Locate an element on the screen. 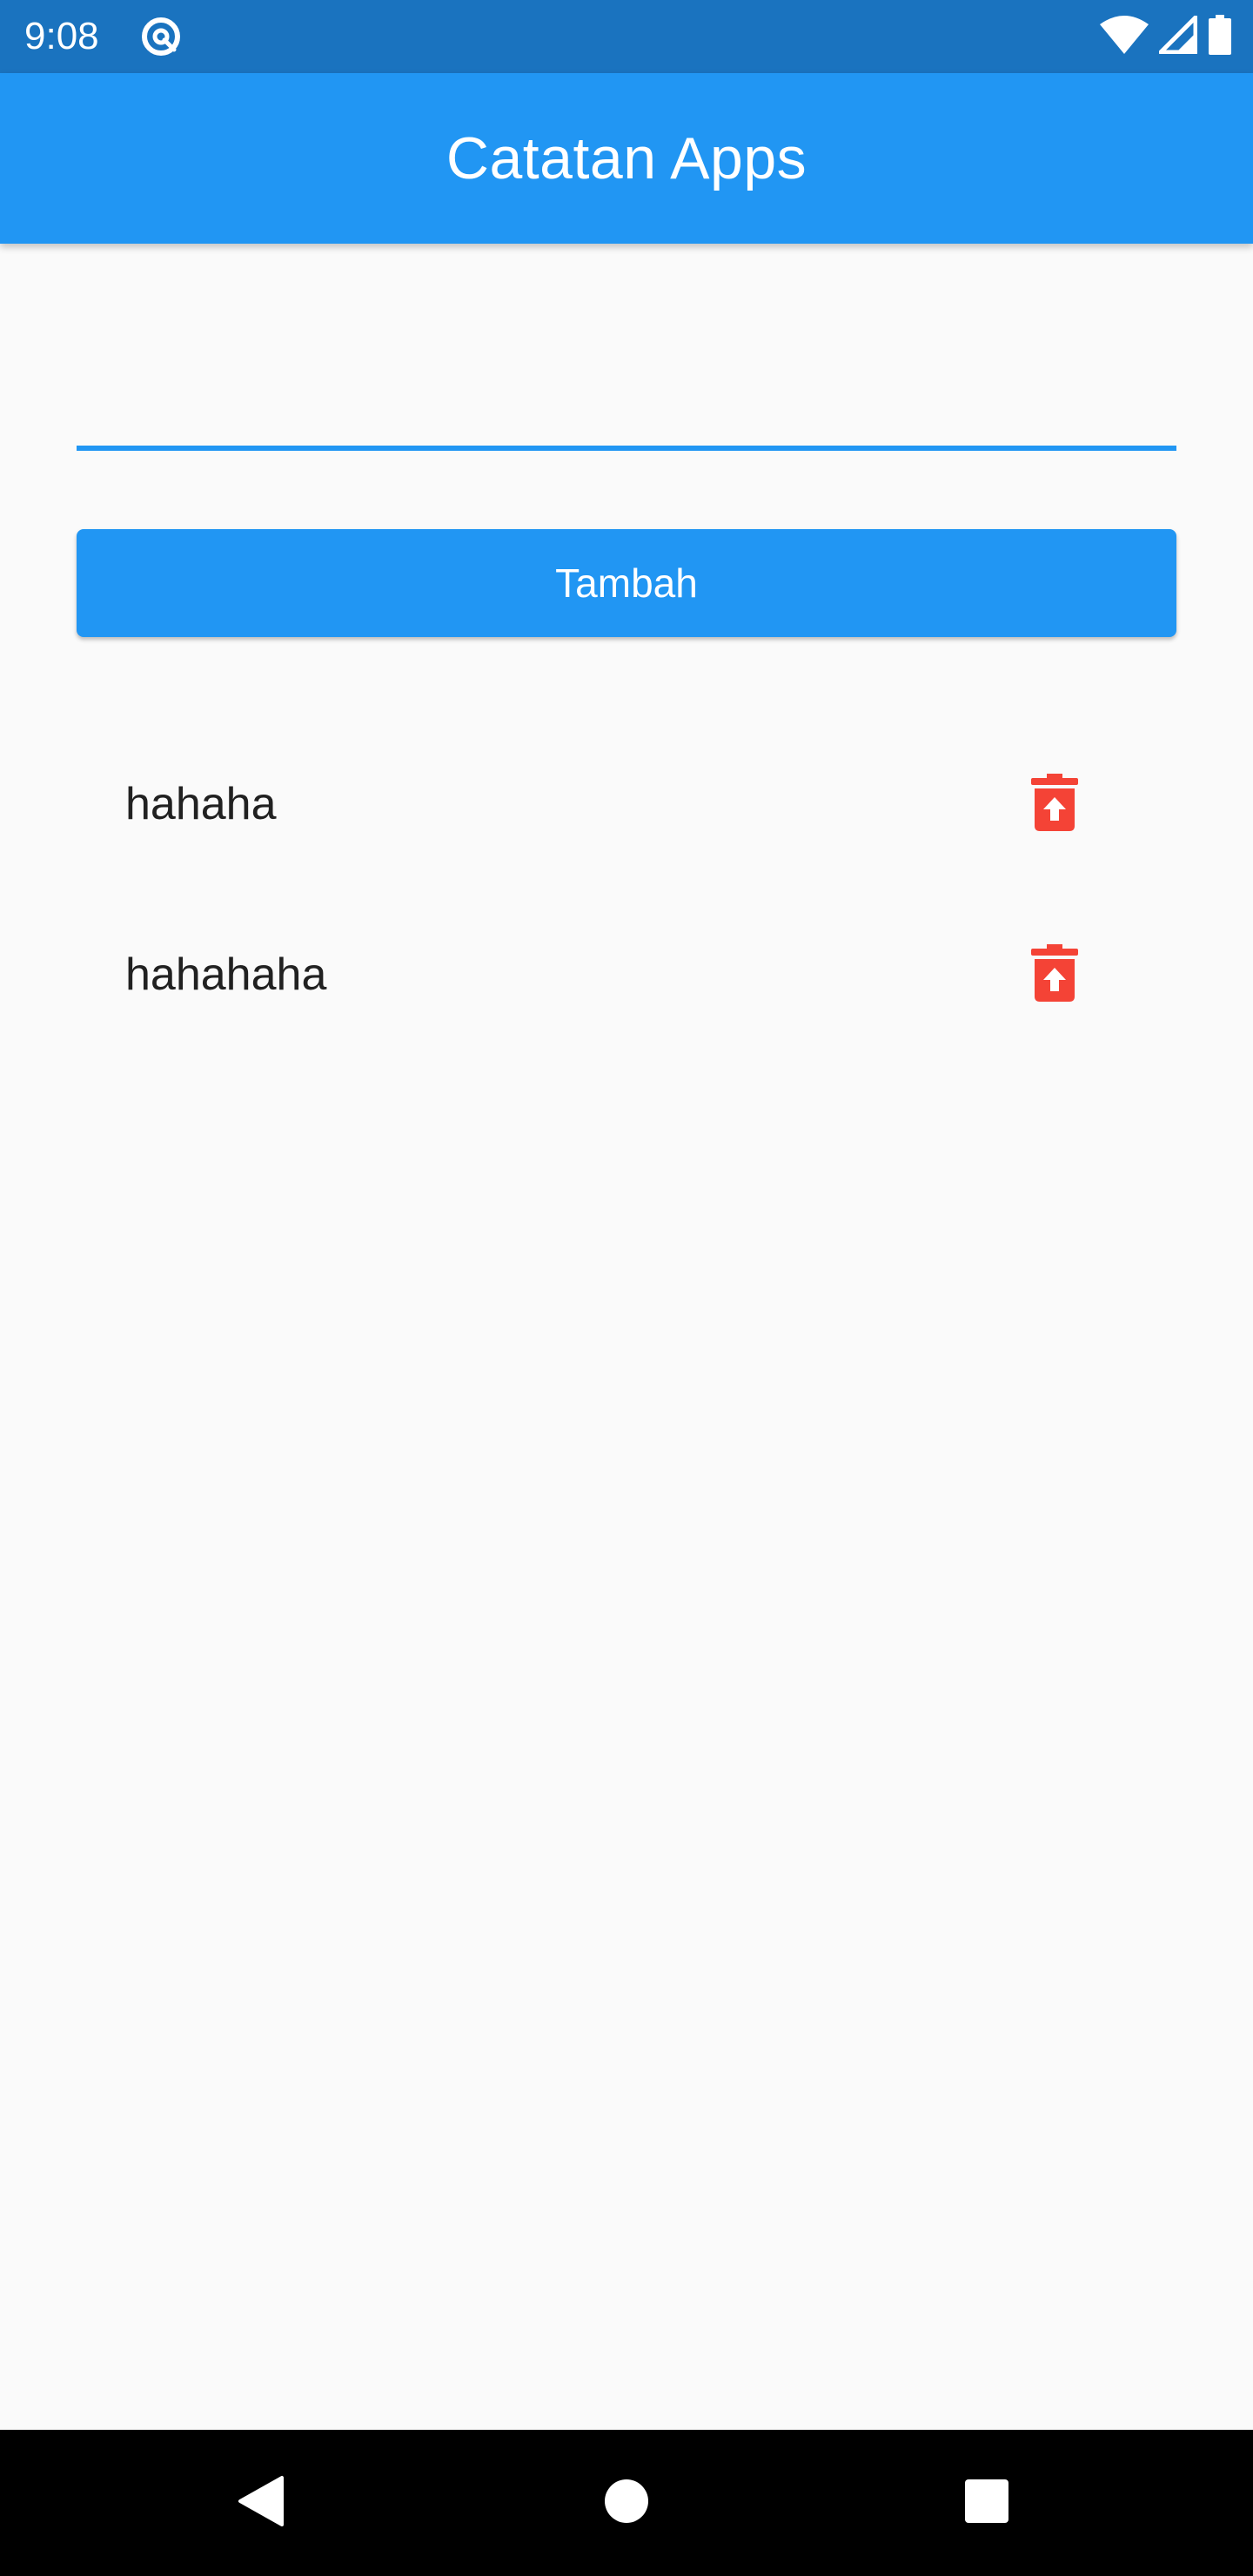  back-icon is located at coordinates (261, 2503).